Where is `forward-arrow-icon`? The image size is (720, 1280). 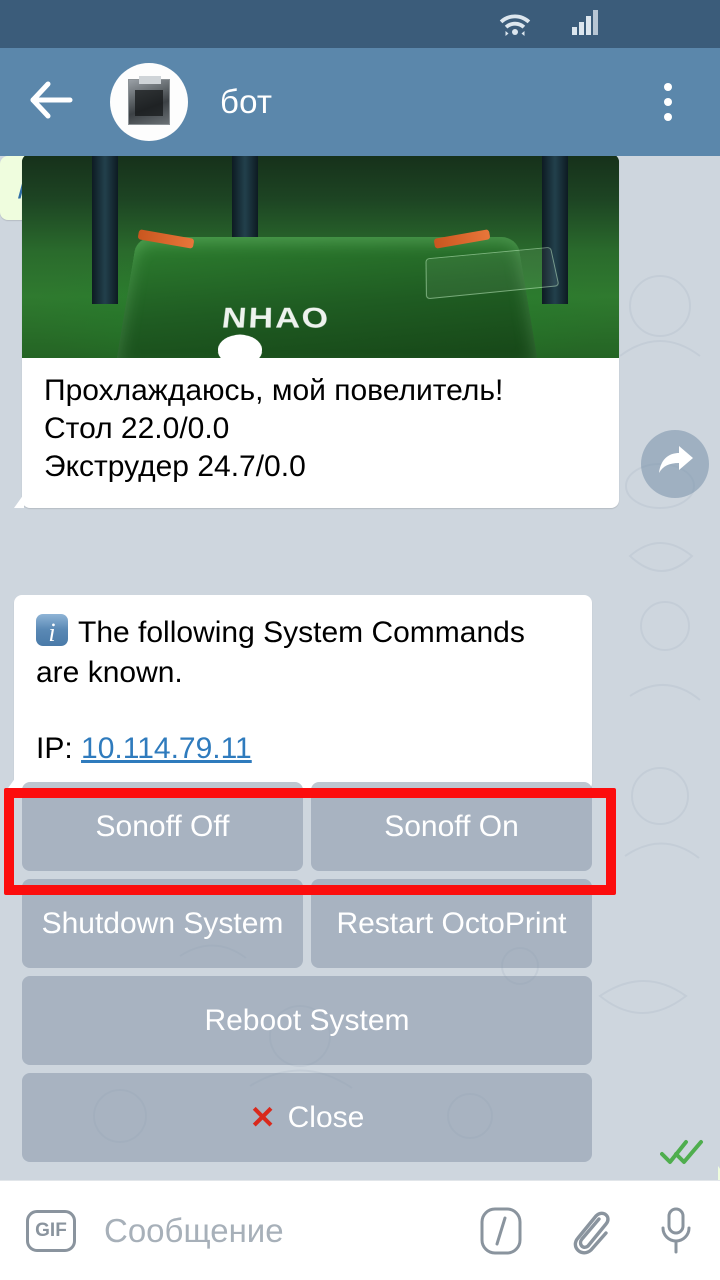
forward-arrow-icon is located at coordinates (675, 464).